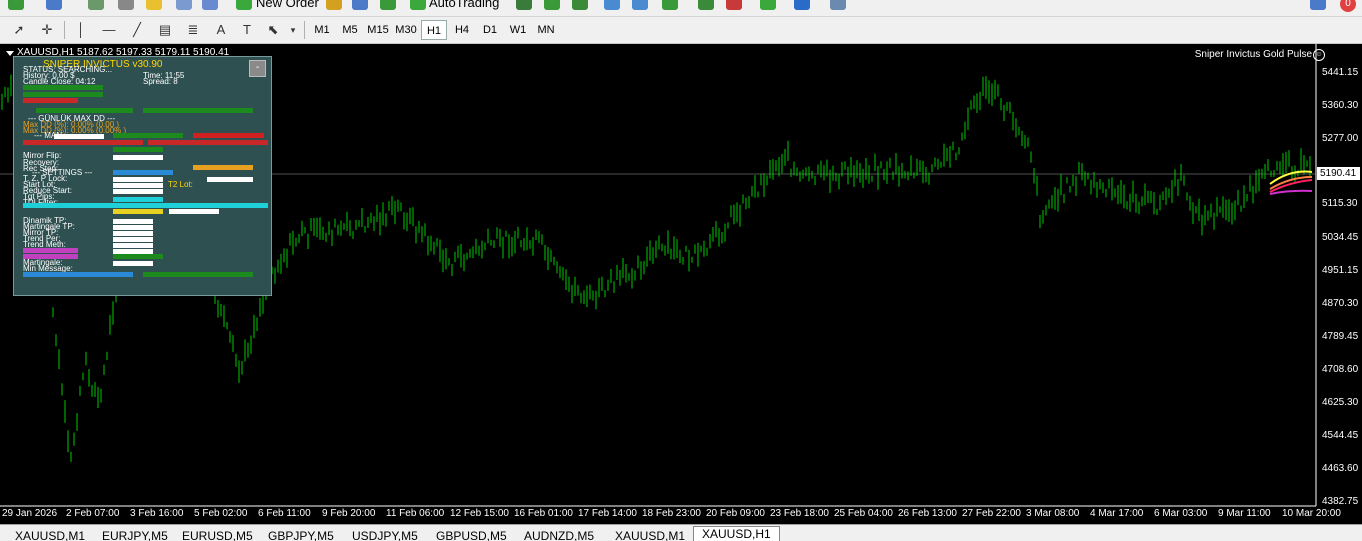 The image size is (1362, 541). I want to click on minimize-button: -, so click(257, 68).